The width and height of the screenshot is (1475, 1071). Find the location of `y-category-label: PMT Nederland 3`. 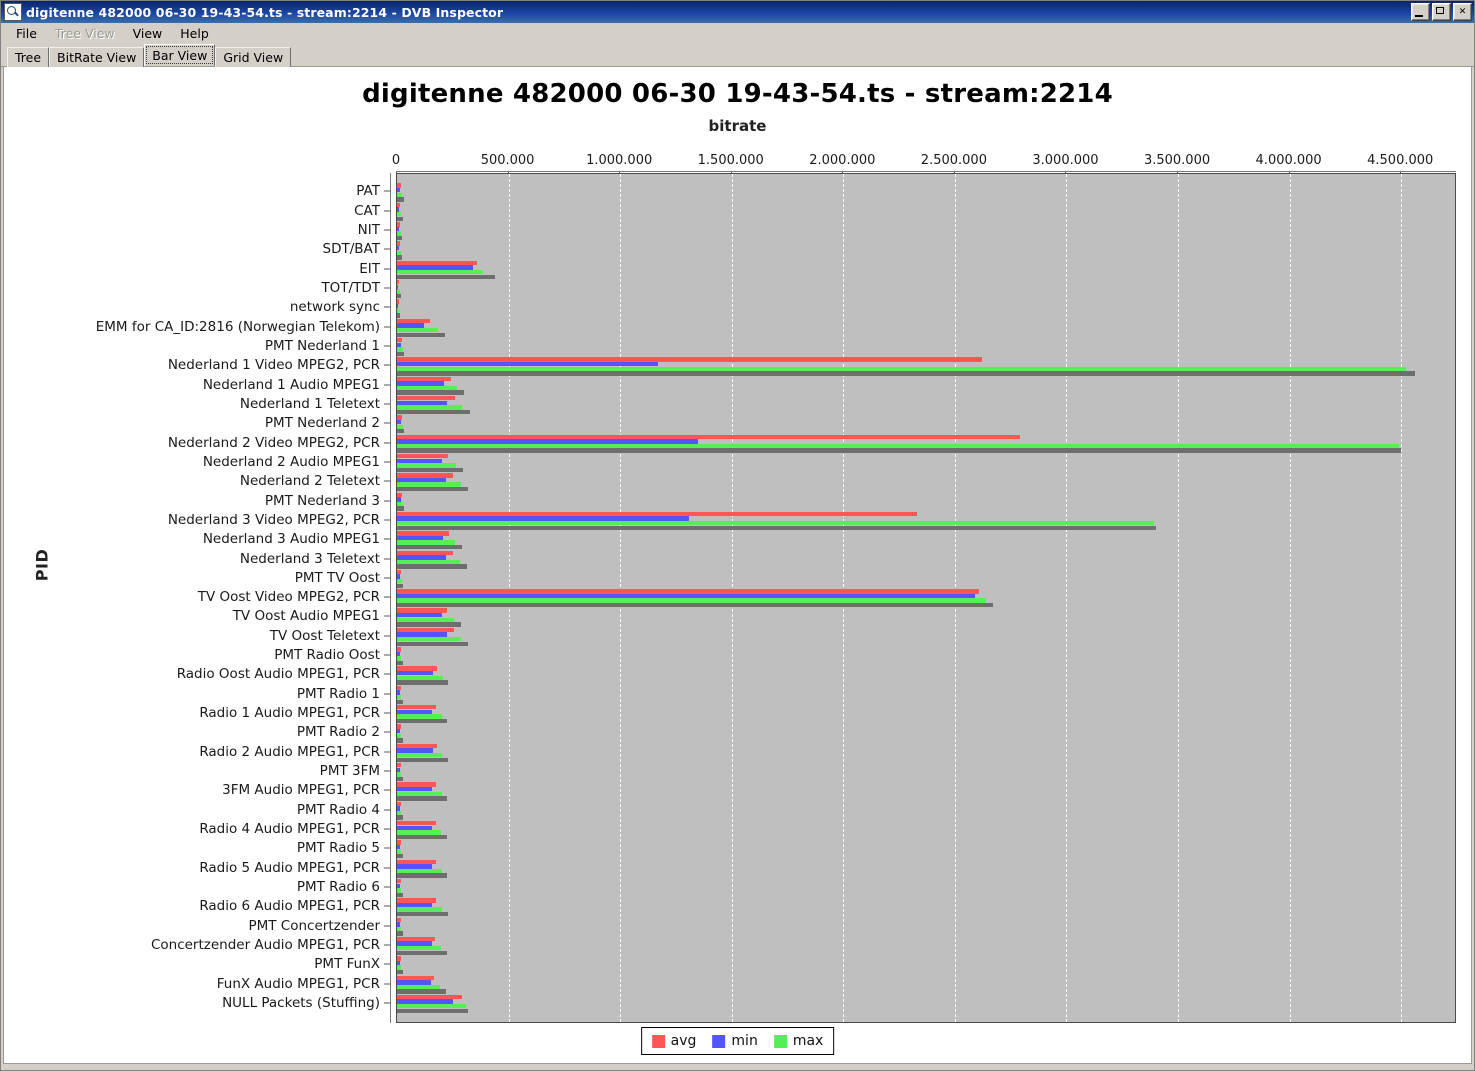

y-category-label: PMT Nederland 3 is located at coordinates (322, 500).